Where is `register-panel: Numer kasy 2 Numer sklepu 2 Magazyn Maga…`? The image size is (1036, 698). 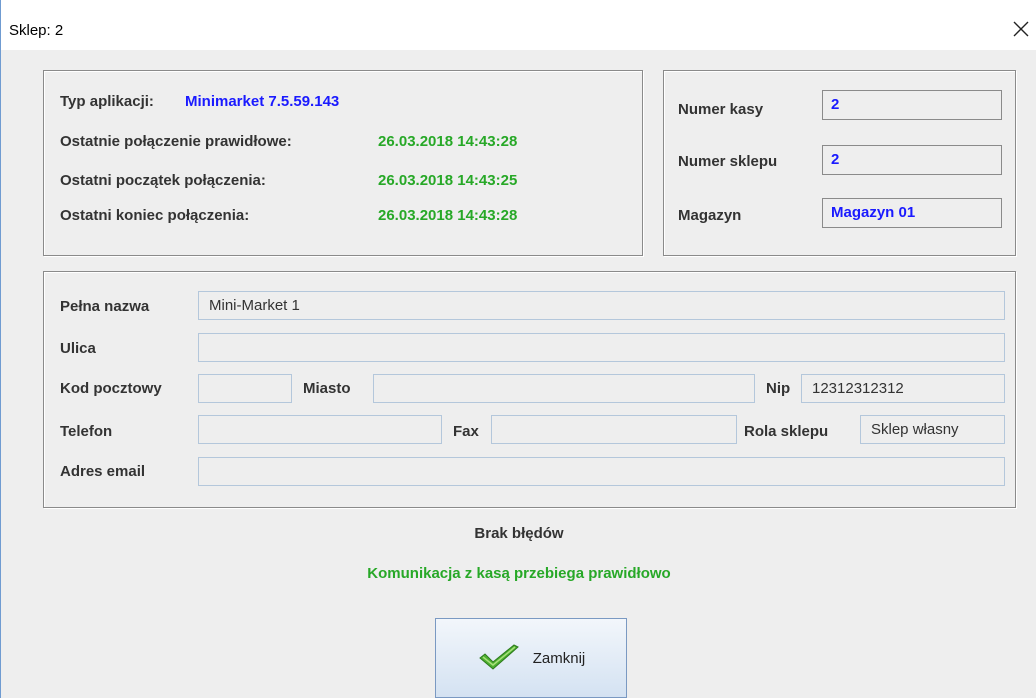 register-panel: Numer kasy 2 Numer sklepu 2 Magazyn Maga… is located at coordinates (839, 163).